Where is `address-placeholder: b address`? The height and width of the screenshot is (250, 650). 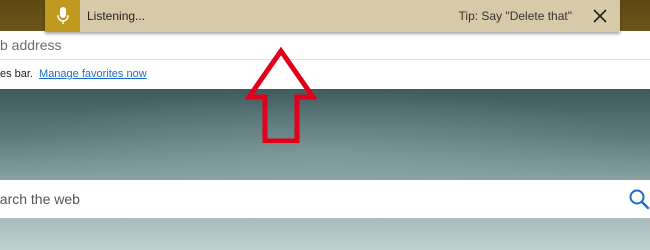
address-placeholder: b address is located at coordinates (30, 45).